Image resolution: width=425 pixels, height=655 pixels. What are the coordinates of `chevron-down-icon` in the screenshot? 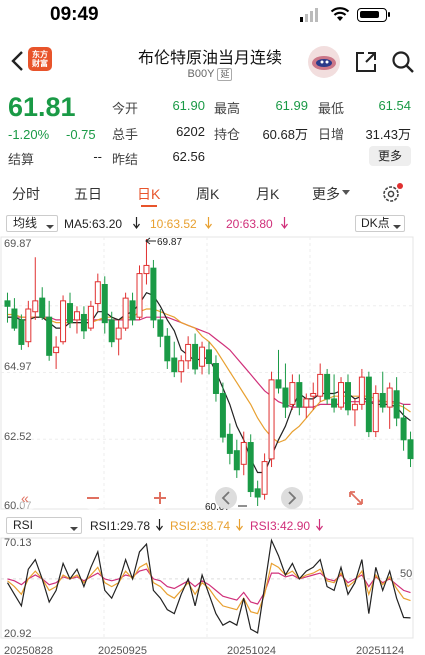 It's located at (346, 192).